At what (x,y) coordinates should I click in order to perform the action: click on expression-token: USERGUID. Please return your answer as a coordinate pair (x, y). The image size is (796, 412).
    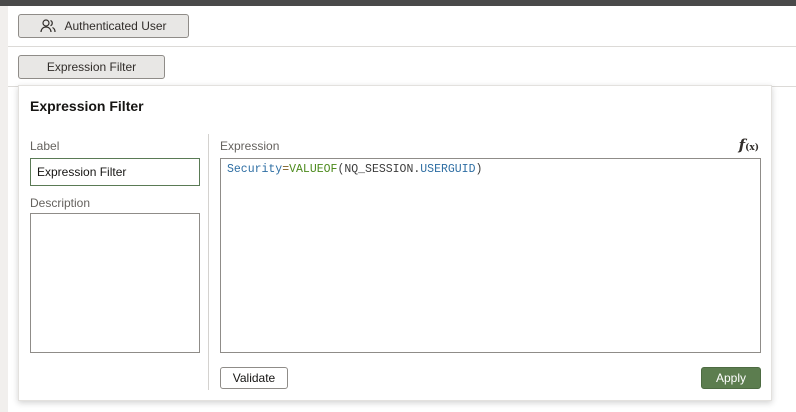
    Looking at the image, I should click on (448, 169).